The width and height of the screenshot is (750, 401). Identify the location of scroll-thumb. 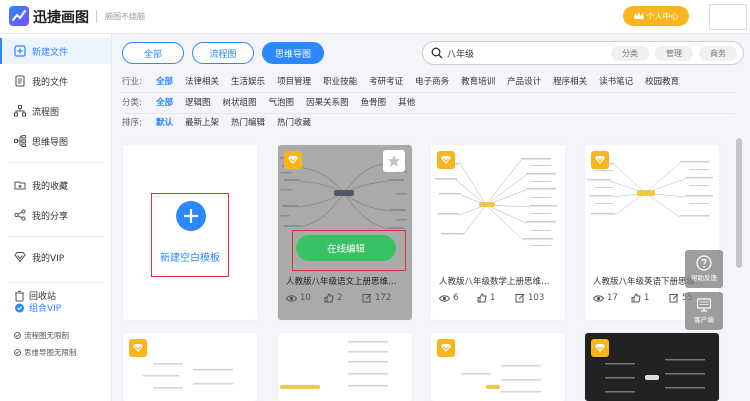
(739, 203).